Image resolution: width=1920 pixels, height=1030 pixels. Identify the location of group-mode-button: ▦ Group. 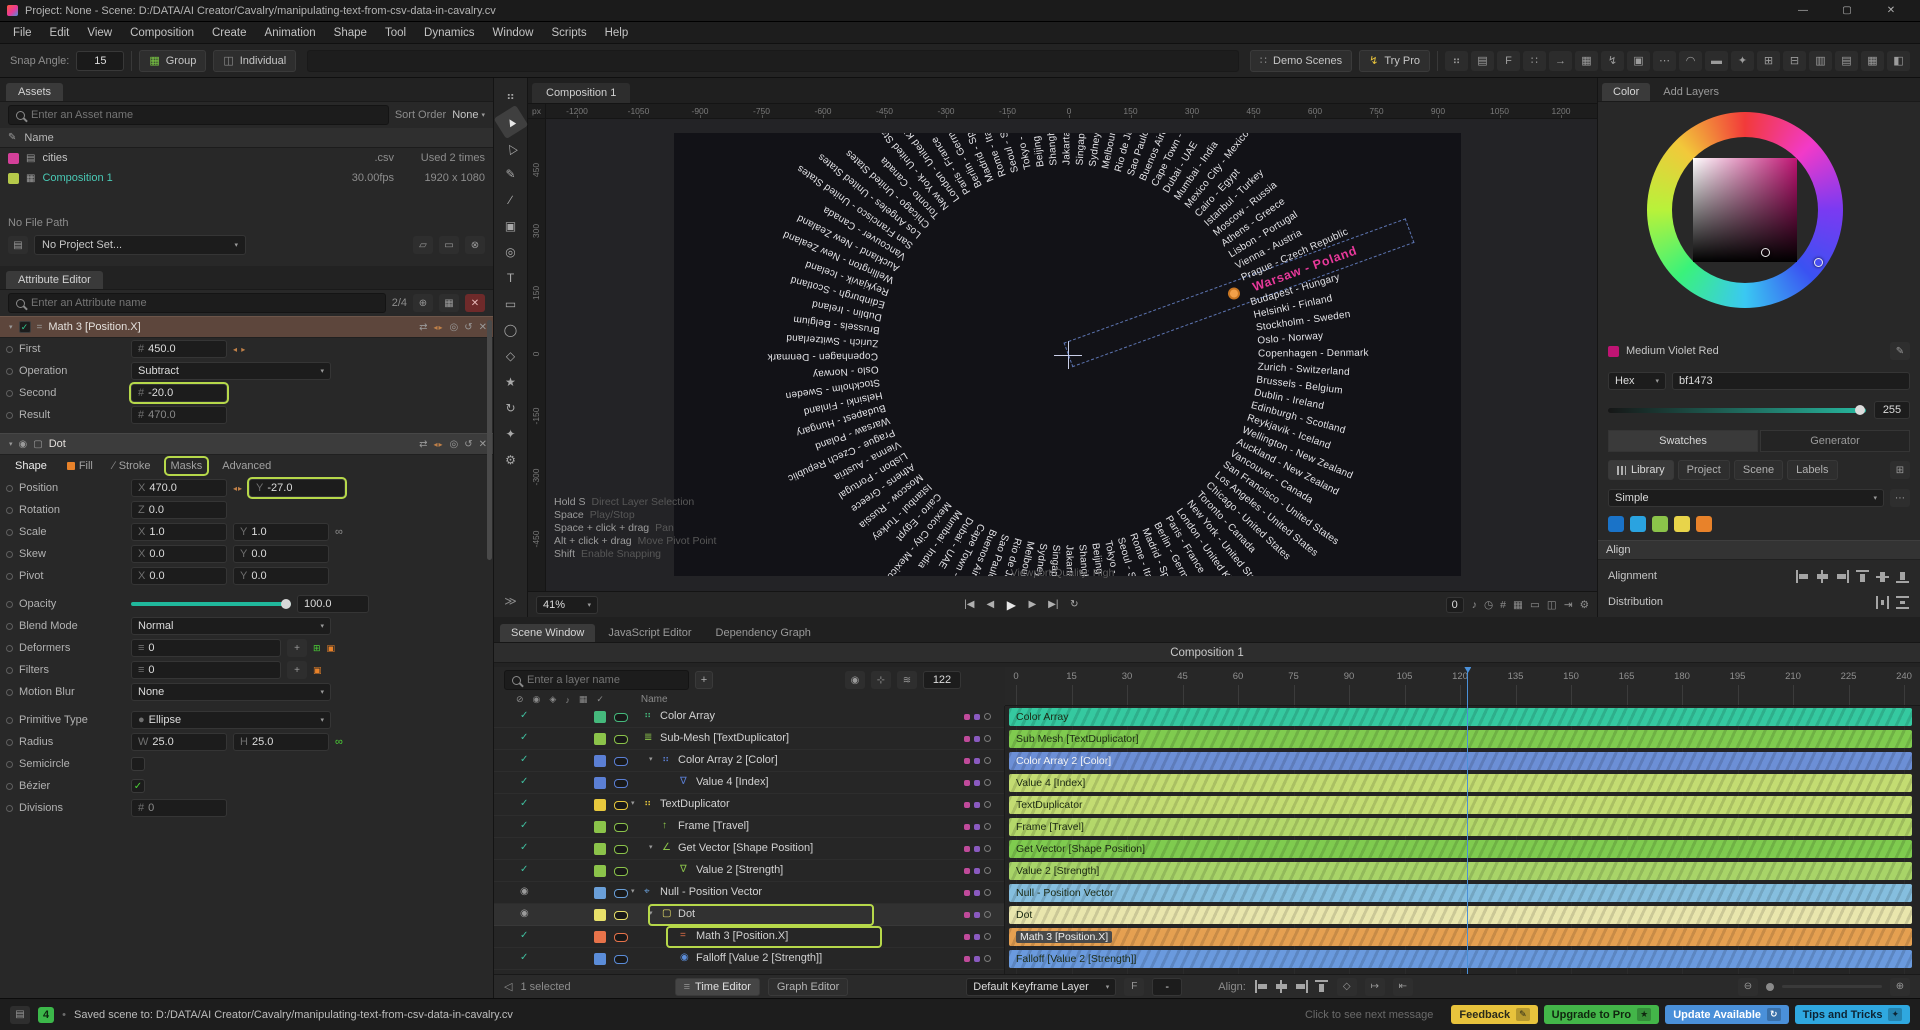
(173, 60).